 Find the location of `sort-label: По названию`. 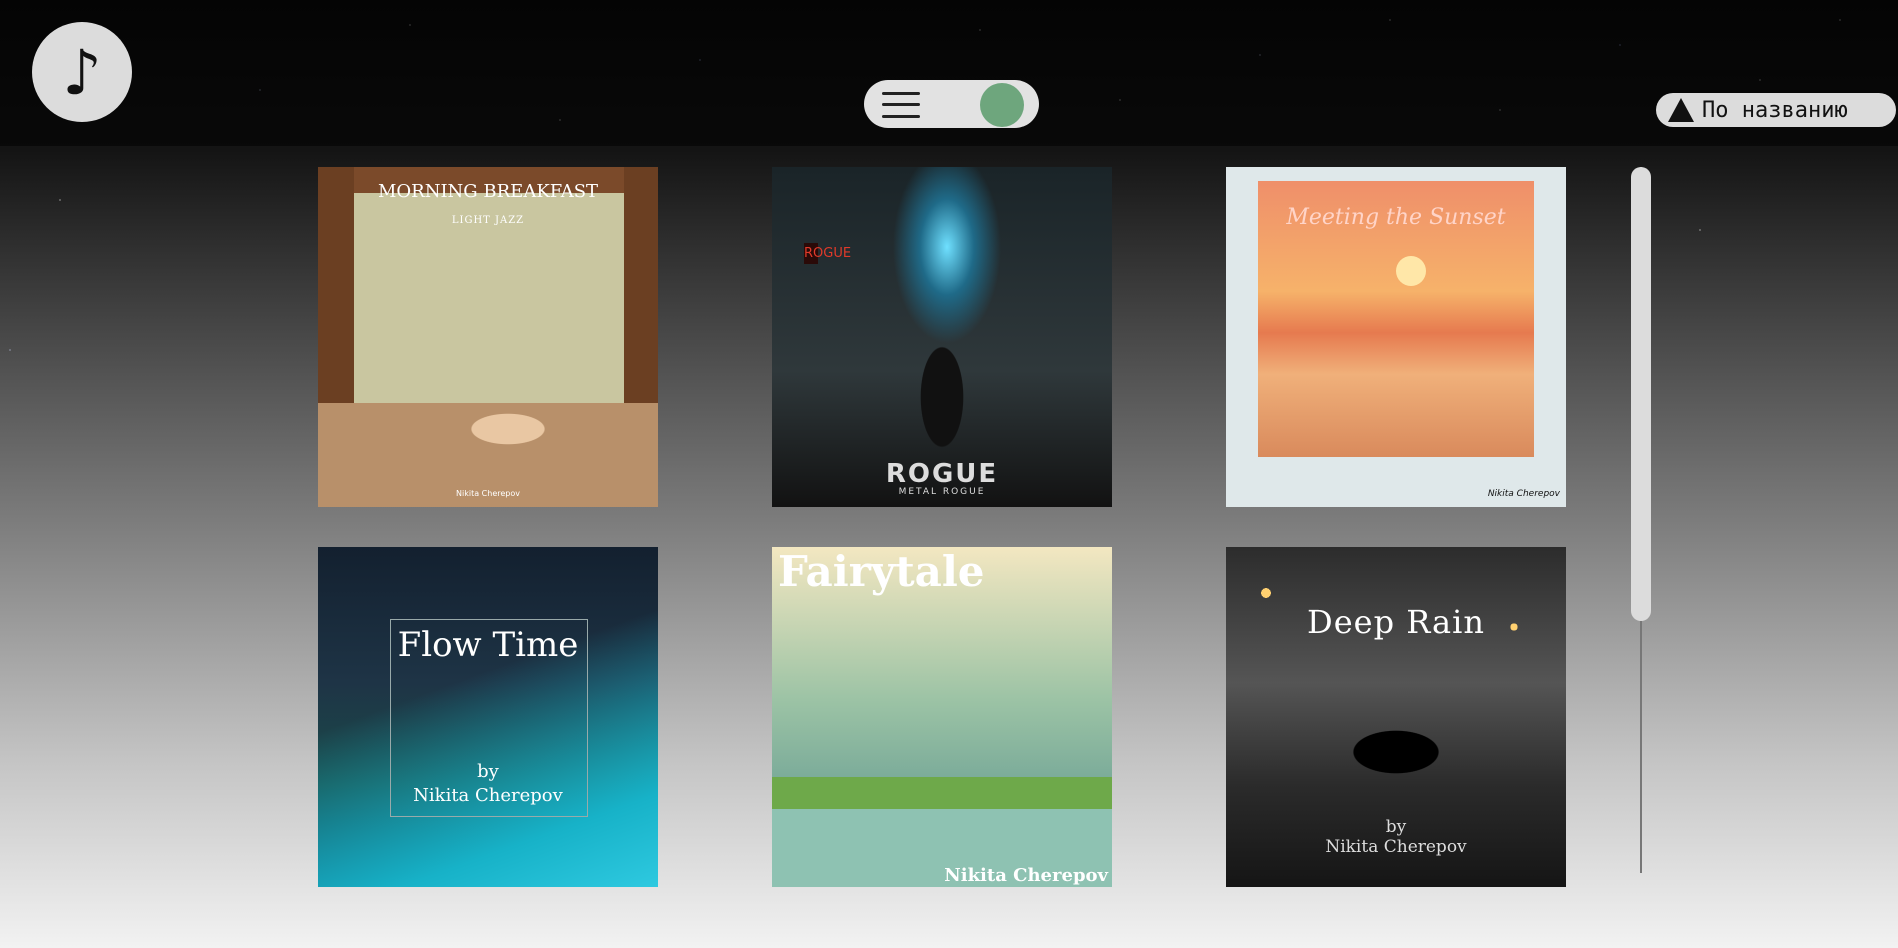

sort-label: По названию is located at coordinates (1775, 110).